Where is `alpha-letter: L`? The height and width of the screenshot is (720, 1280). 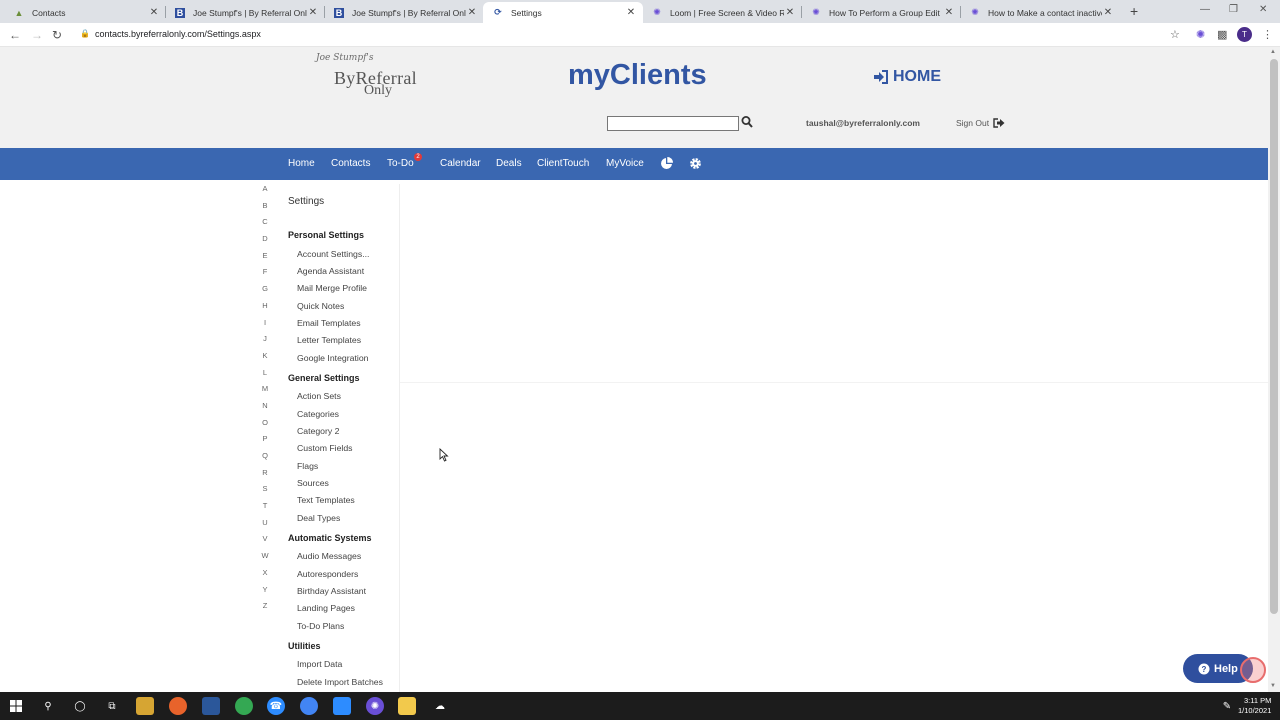 alpha-letter: L is located at coordinates (265, 376).